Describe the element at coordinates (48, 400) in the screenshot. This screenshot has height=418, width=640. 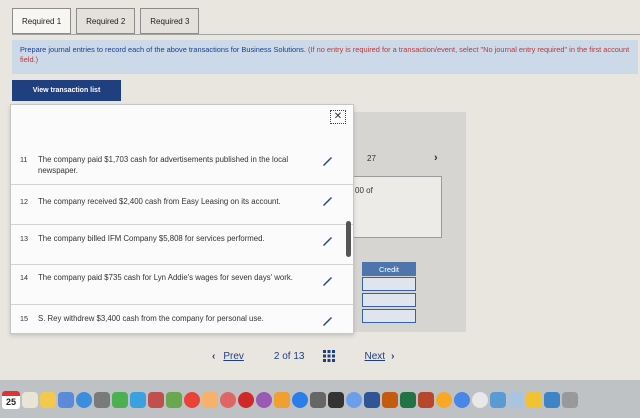
I see `stickies-icon` at that location.